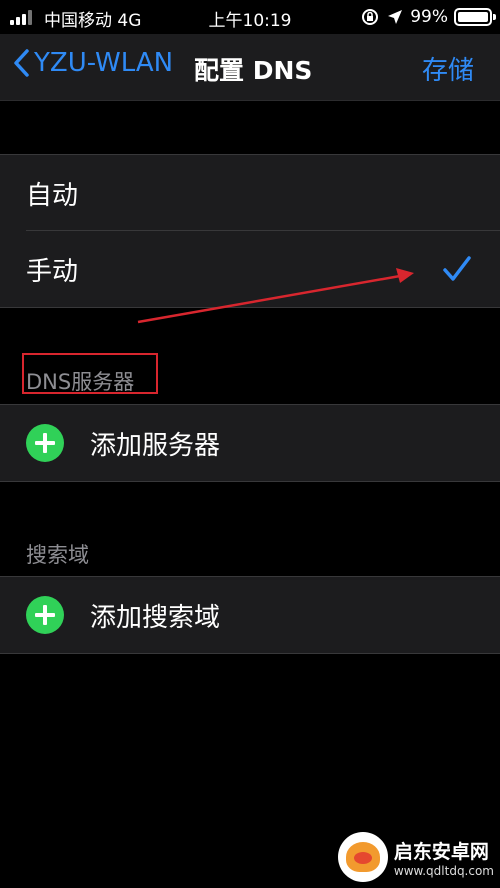  I want to click on watermark-text: 启东安卓网 www.qdltdq.com, so click(444, 857).